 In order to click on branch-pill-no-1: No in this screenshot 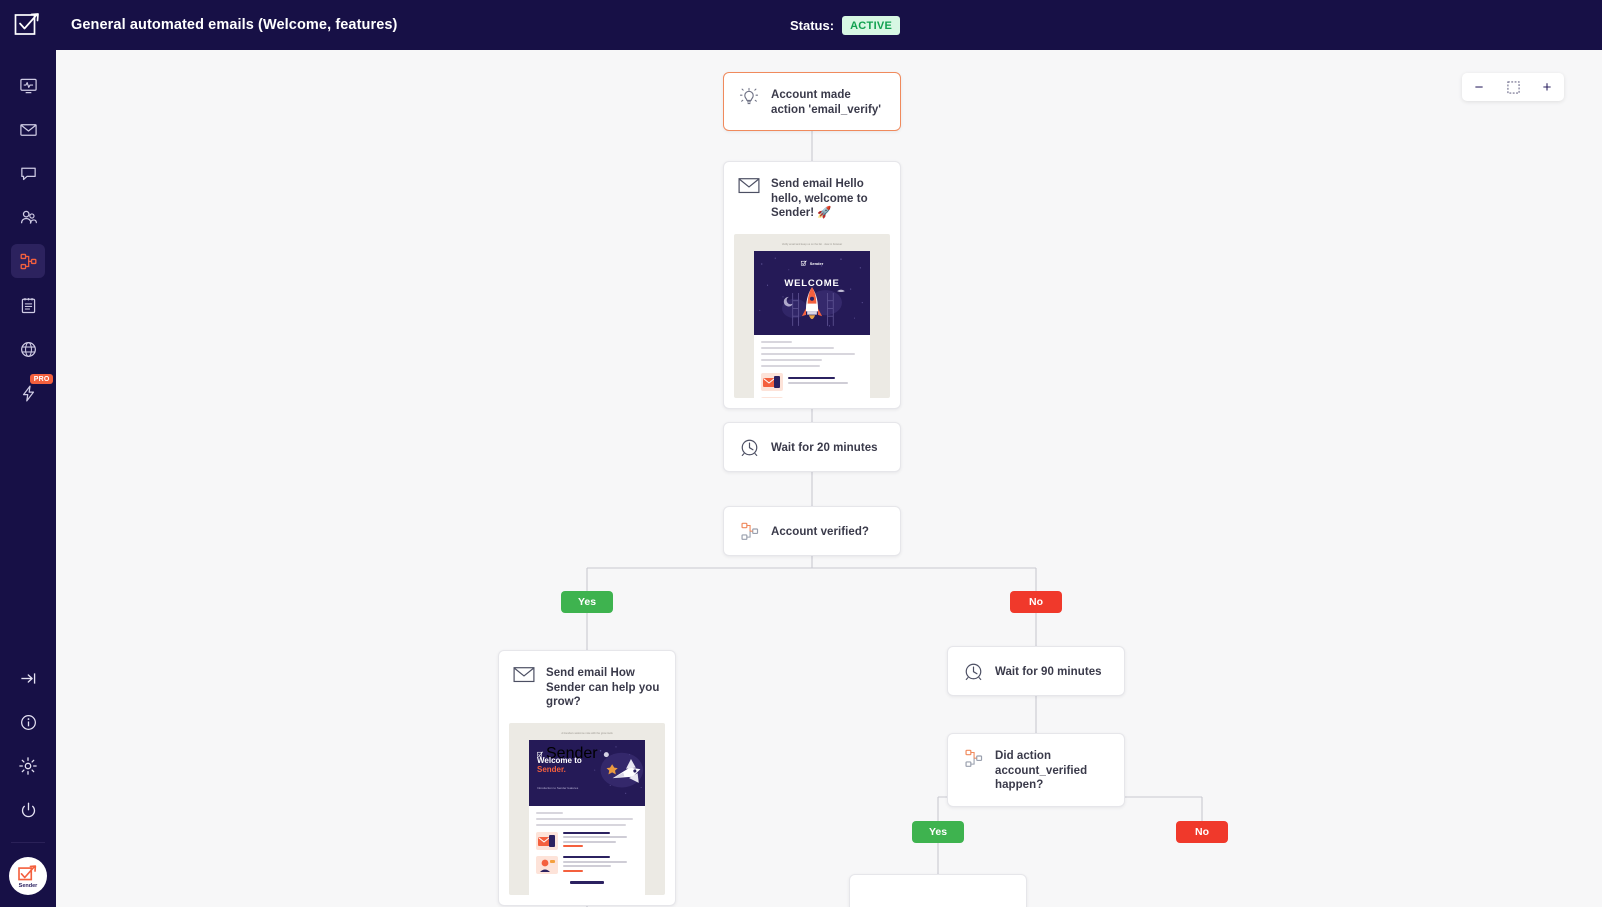, I will do `click(1036, 602)`.